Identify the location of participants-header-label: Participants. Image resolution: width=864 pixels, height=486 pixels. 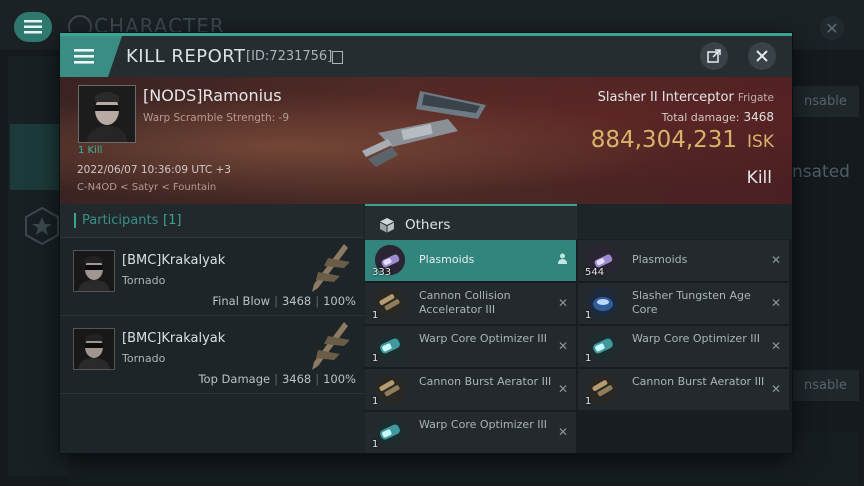
(120, 220).